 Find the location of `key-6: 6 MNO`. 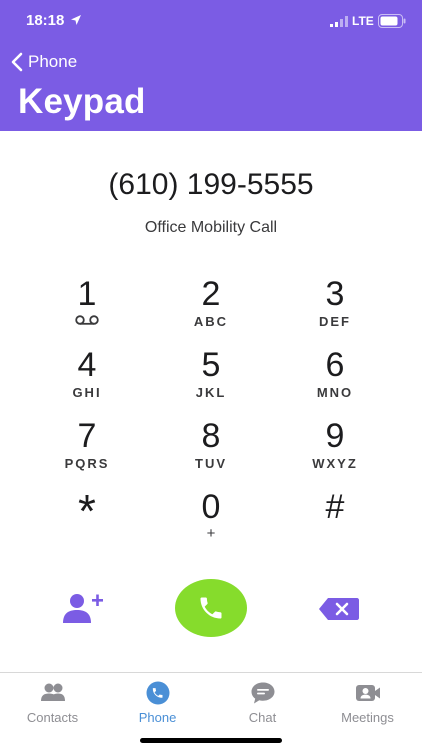

key-6: 6 MNO is located at coordinates (335, 379).